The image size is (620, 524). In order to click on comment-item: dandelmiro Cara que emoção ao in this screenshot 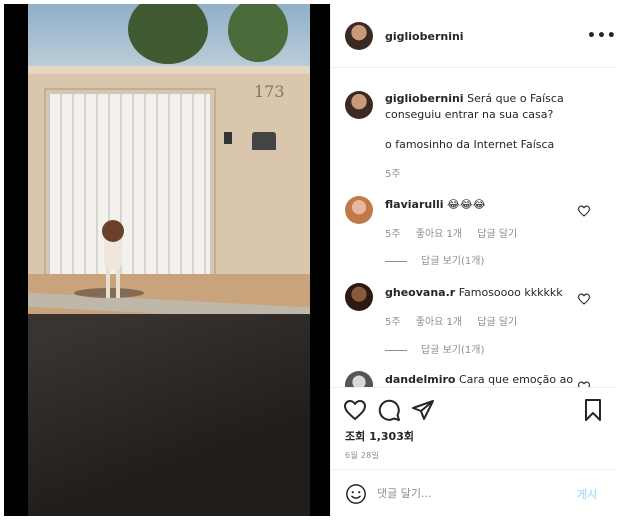, I will do `click(479, 379)`.